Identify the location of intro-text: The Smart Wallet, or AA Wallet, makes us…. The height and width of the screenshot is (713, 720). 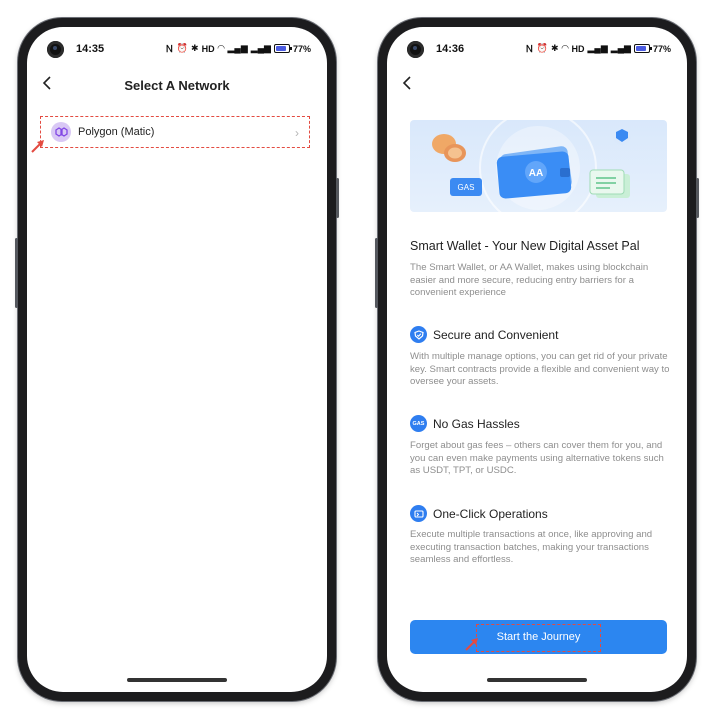
(529, 280).